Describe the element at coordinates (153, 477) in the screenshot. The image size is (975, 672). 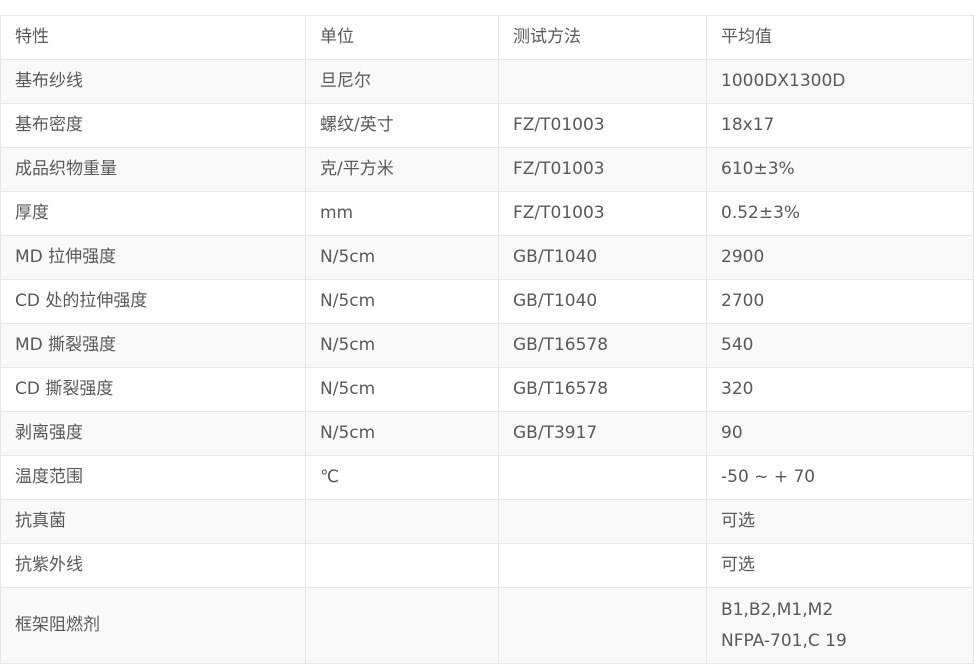
I see `cell-property: 温度范围` at that location.